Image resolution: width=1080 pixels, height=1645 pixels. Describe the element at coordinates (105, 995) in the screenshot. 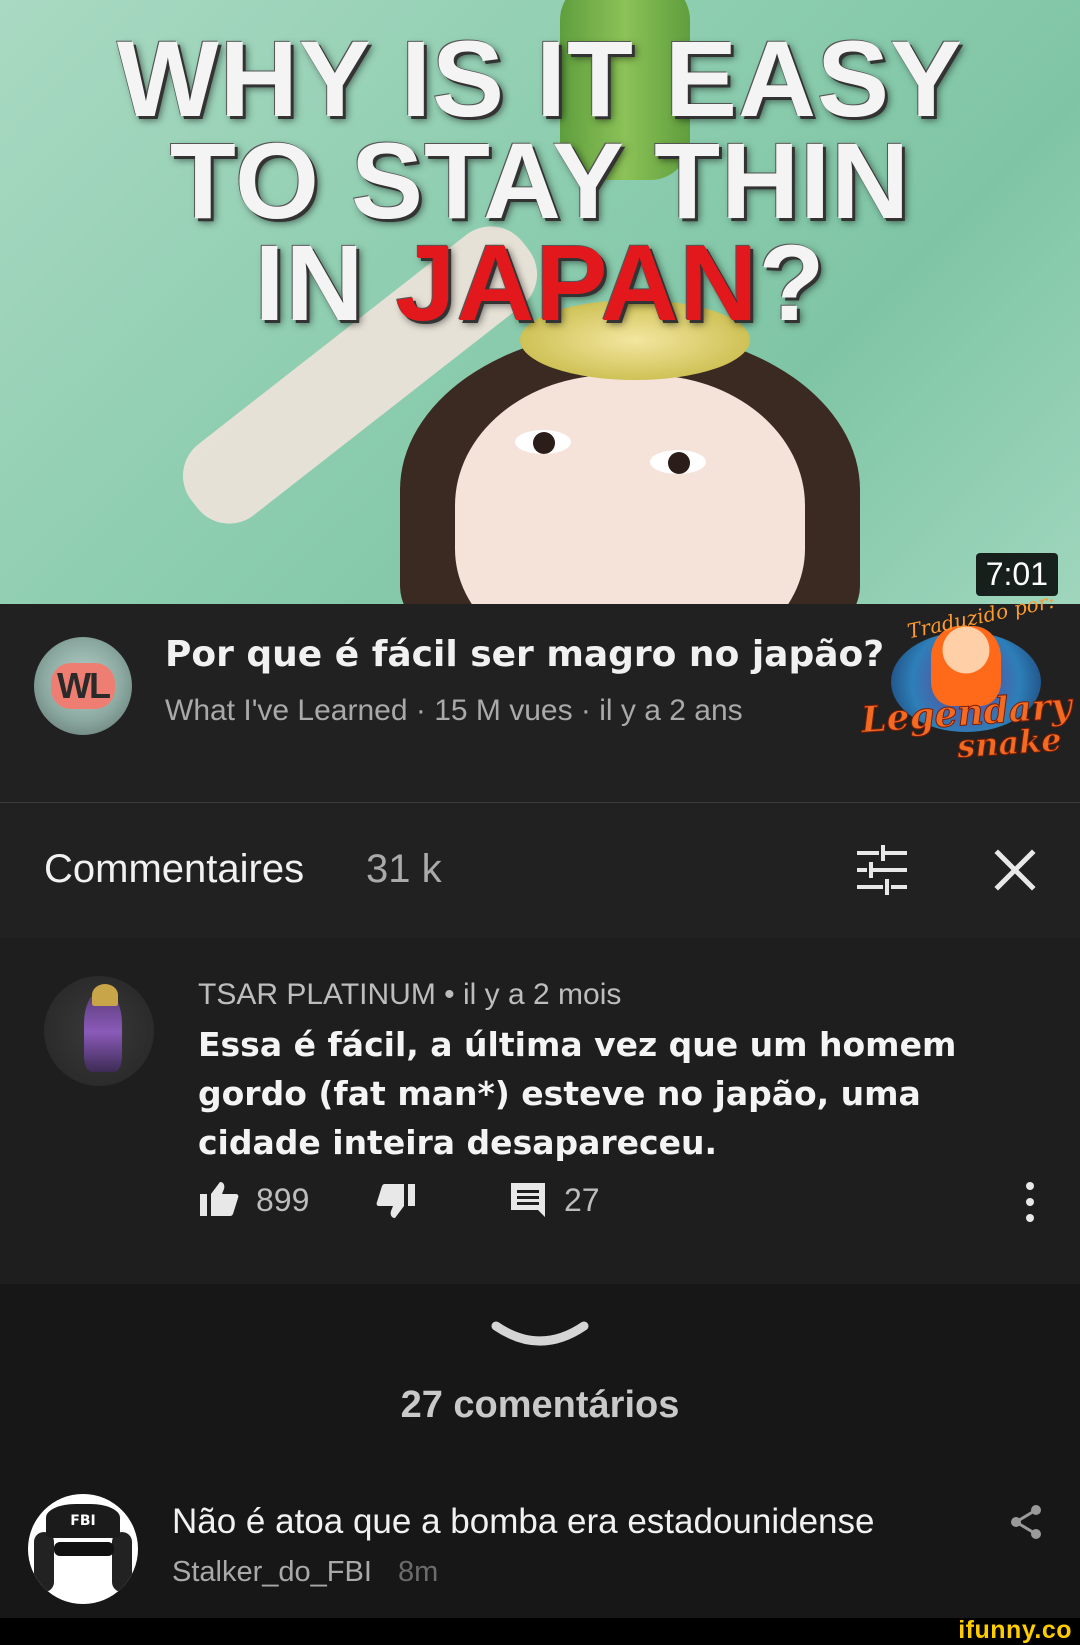

I see `avatar-hat` at that location.